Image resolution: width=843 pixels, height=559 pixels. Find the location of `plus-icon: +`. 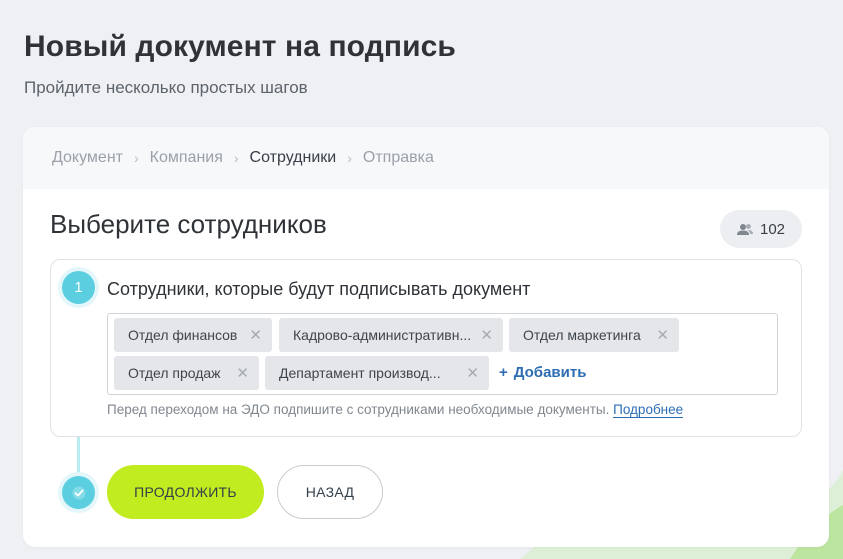

plus-icon: + is located at coordinates (503, 372).